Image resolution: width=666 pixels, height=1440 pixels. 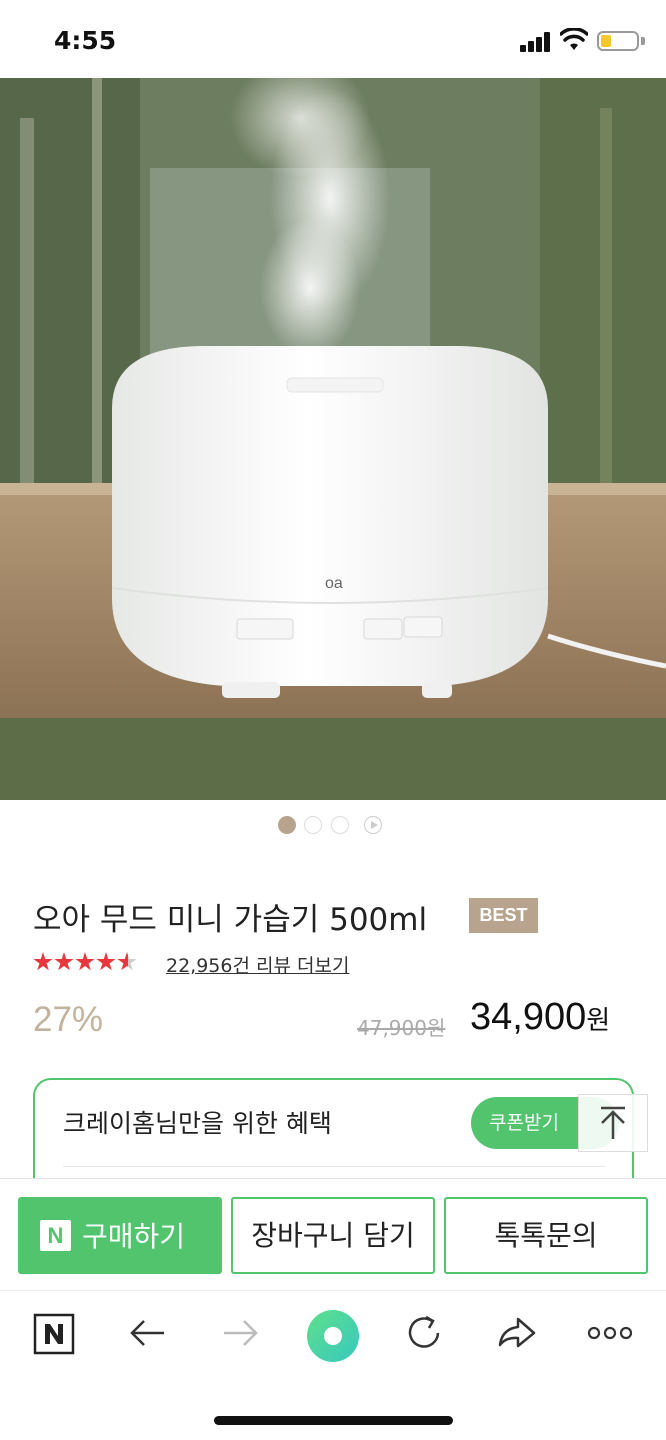 I want to click on forward-arrow-icon, so click(x=243, y=1336).